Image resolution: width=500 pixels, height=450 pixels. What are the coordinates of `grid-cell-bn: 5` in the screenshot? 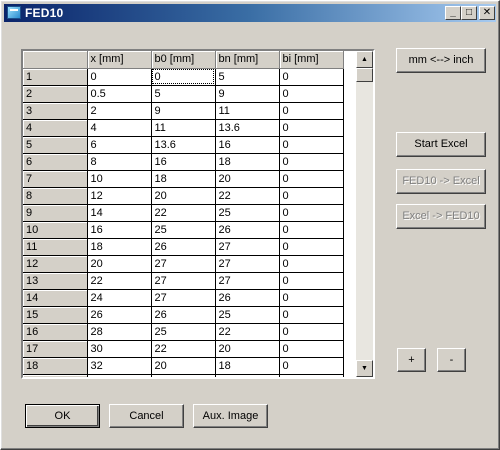 It's located at (247, 77).